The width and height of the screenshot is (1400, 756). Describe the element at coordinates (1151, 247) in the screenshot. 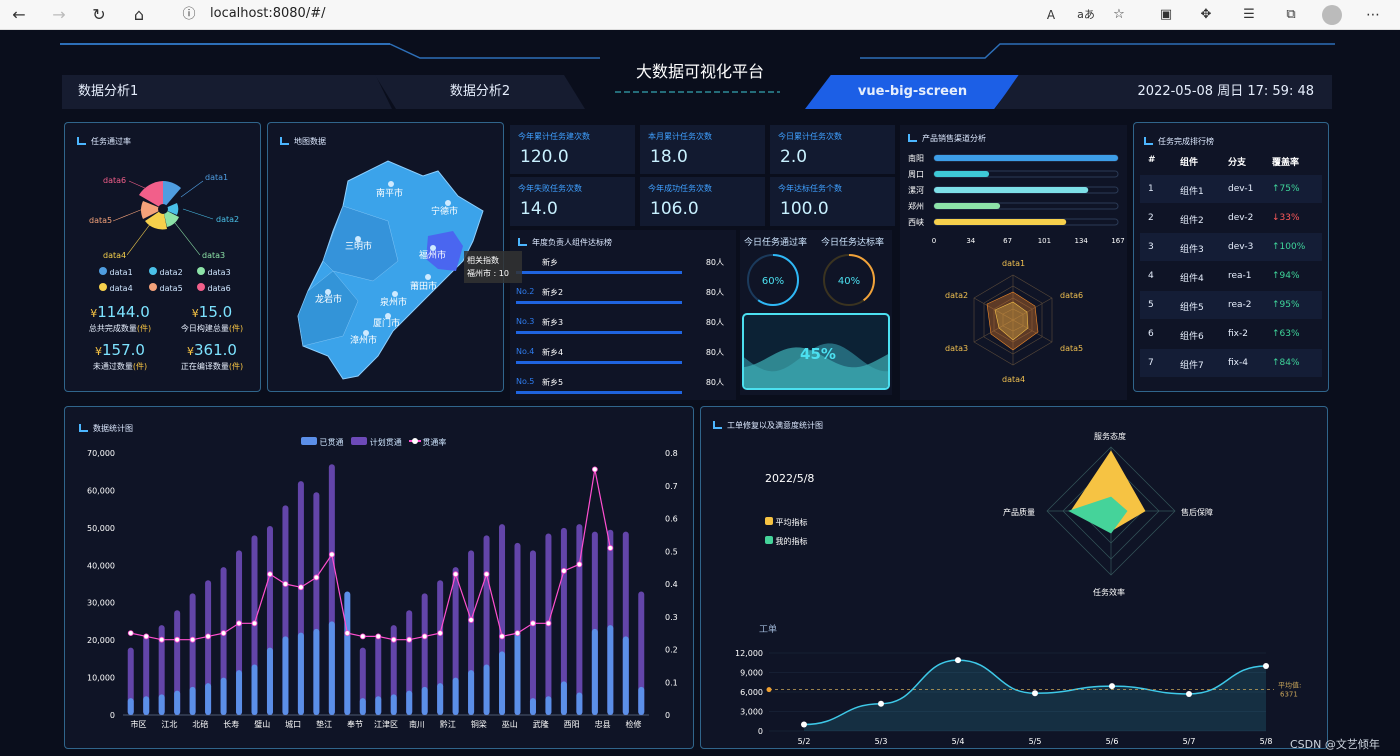

I see `table-cell: 3` at that location.